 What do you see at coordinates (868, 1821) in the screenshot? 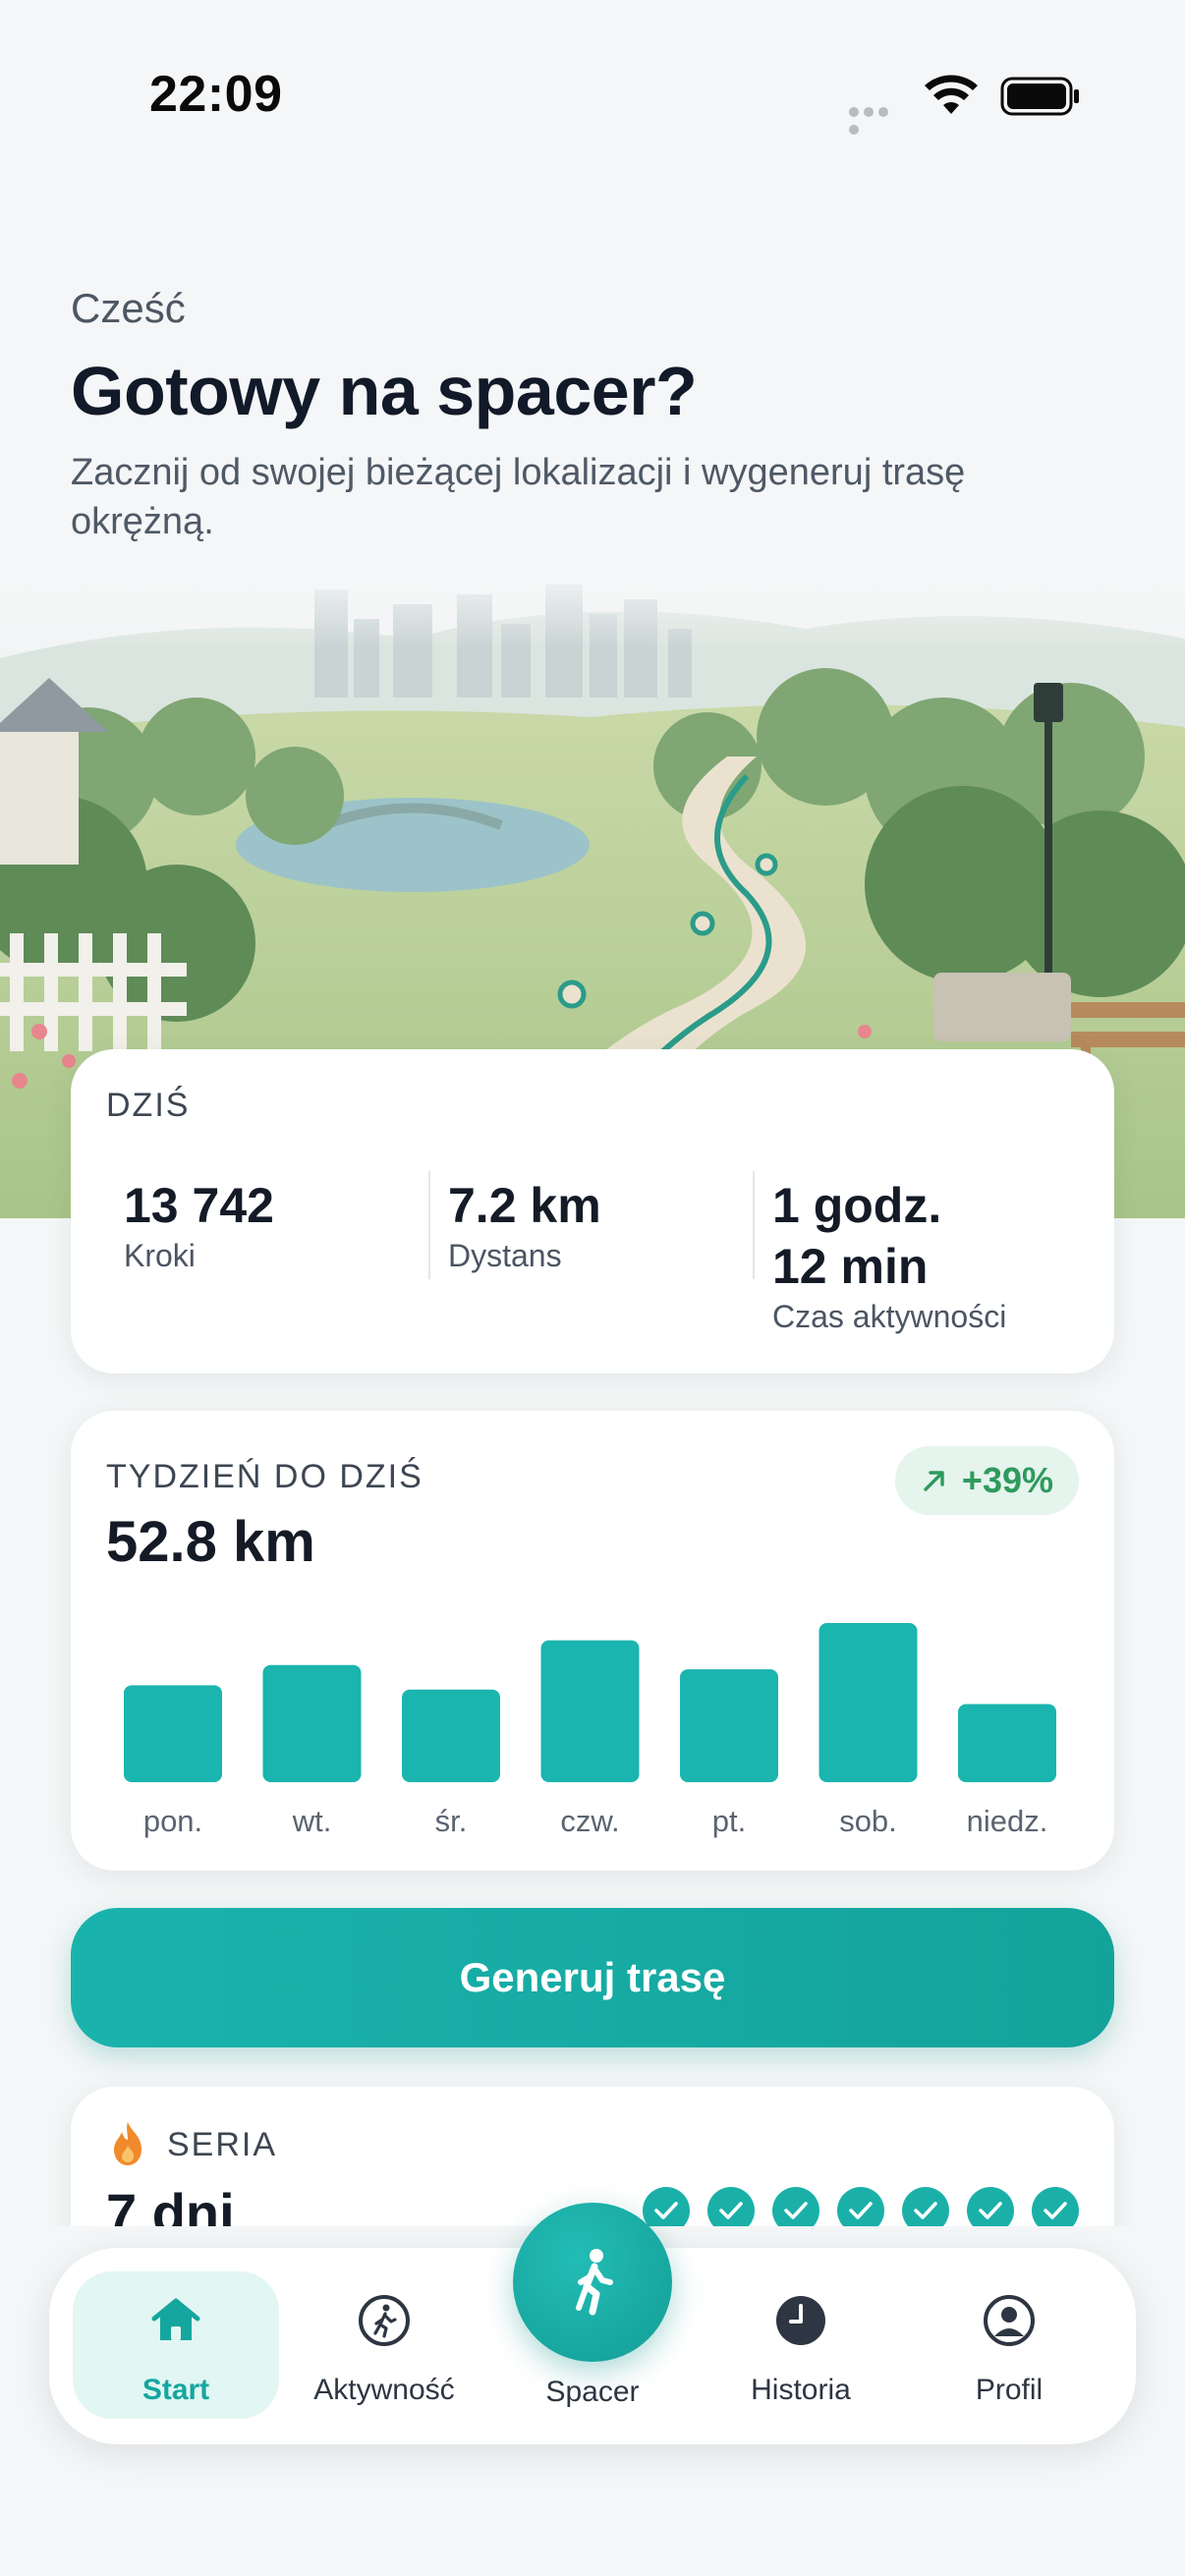
I see `bar-label-5: sob.` at bounding box center [868, 1821].